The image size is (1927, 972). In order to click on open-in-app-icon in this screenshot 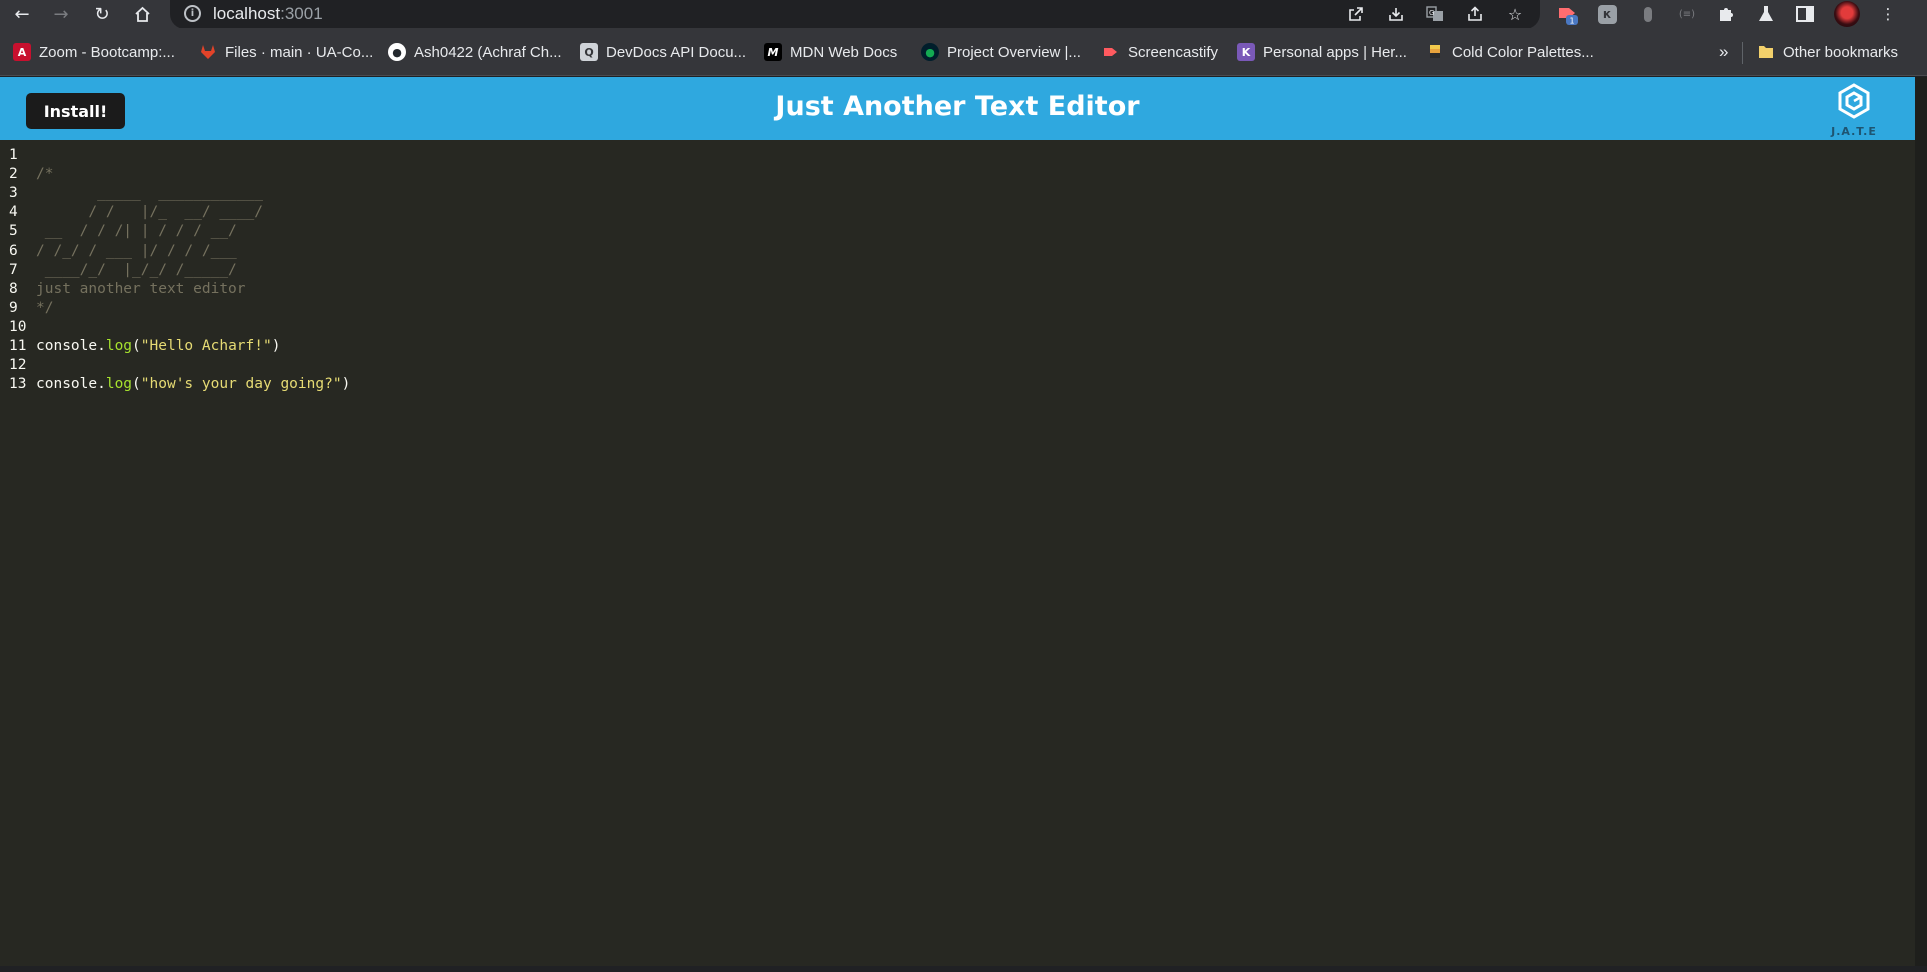, I will do `click(1356, 14)`.